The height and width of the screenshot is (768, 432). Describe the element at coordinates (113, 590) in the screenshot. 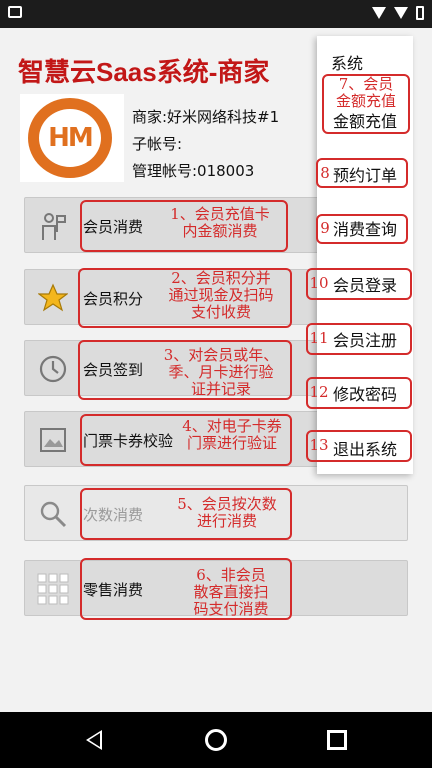

I see `retail-consume-label: 零售消费` at that location.